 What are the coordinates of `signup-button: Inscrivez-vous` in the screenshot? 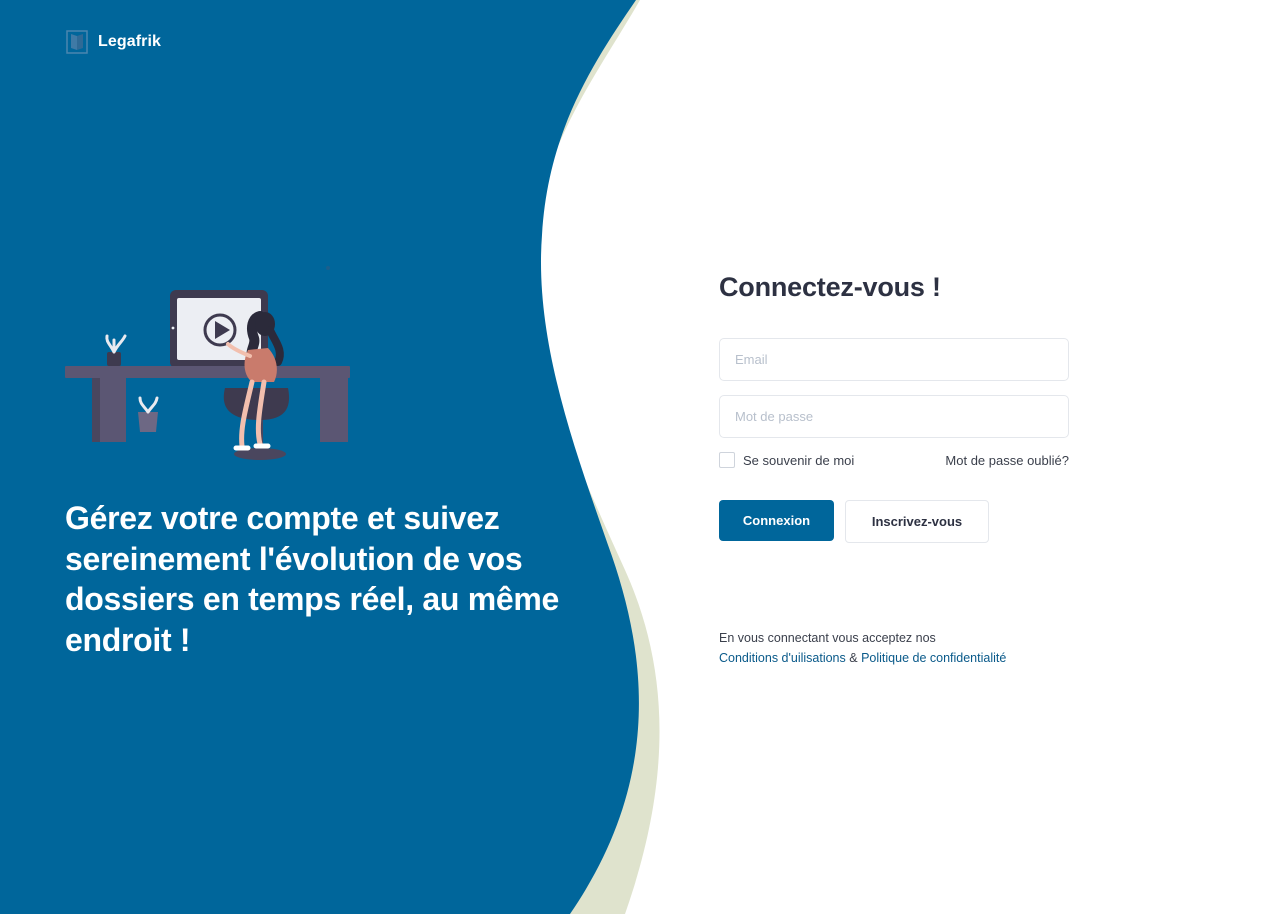 It's located at (917, 521).